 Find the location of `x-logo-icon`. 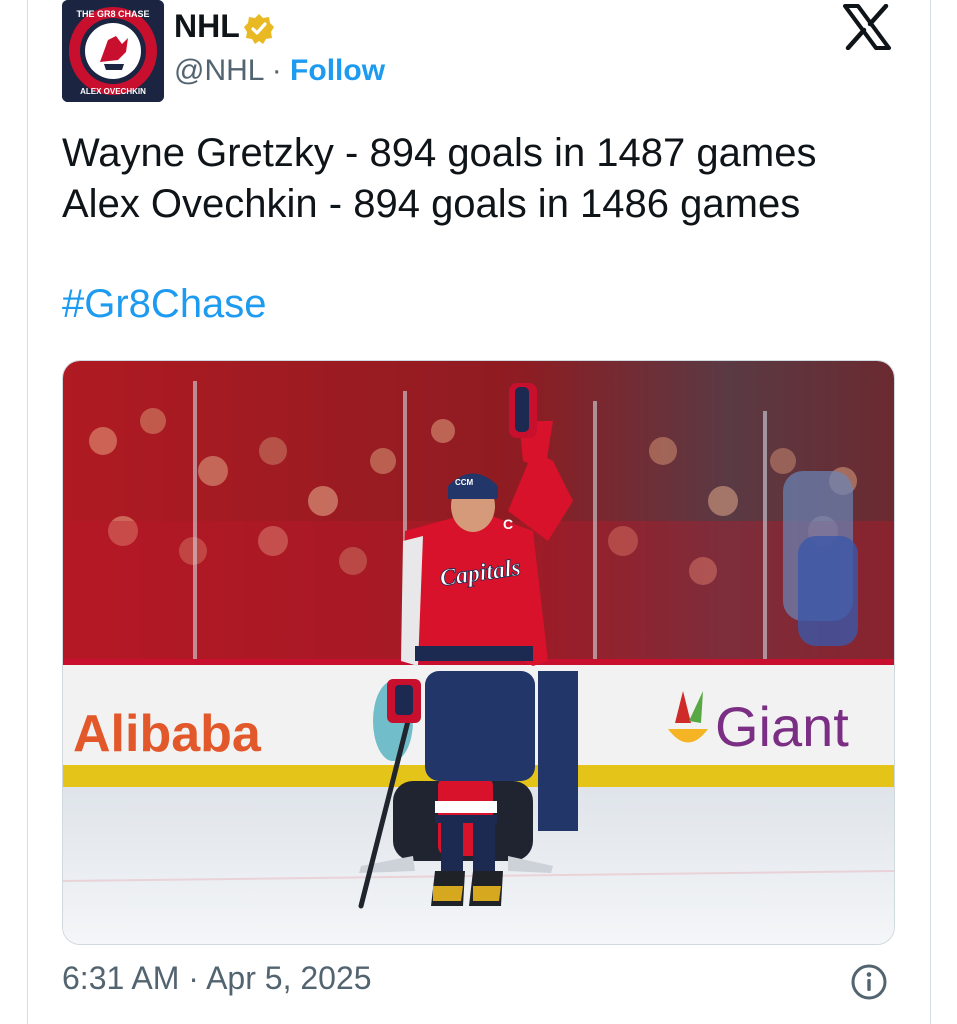

x-logo-icon is located at coordinates (867, 27).